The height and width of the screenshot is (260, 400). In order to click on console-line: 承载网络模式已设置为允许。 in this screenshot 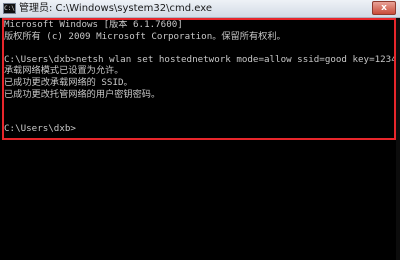, I will do `click(64, 71)`.